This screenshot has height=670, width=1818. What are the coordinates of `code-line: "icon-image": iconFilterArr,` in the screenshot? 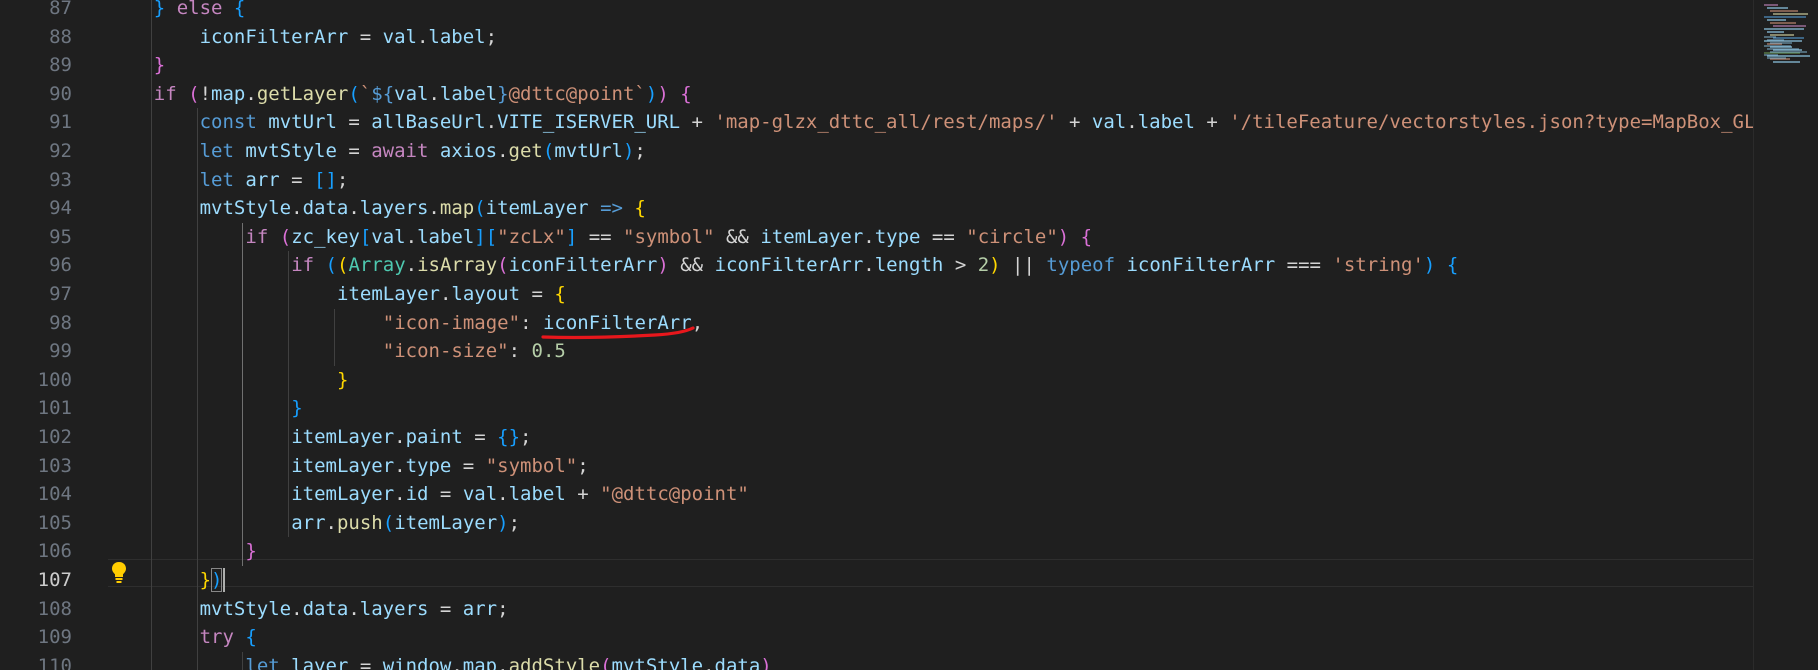 It's located at (543, 323).